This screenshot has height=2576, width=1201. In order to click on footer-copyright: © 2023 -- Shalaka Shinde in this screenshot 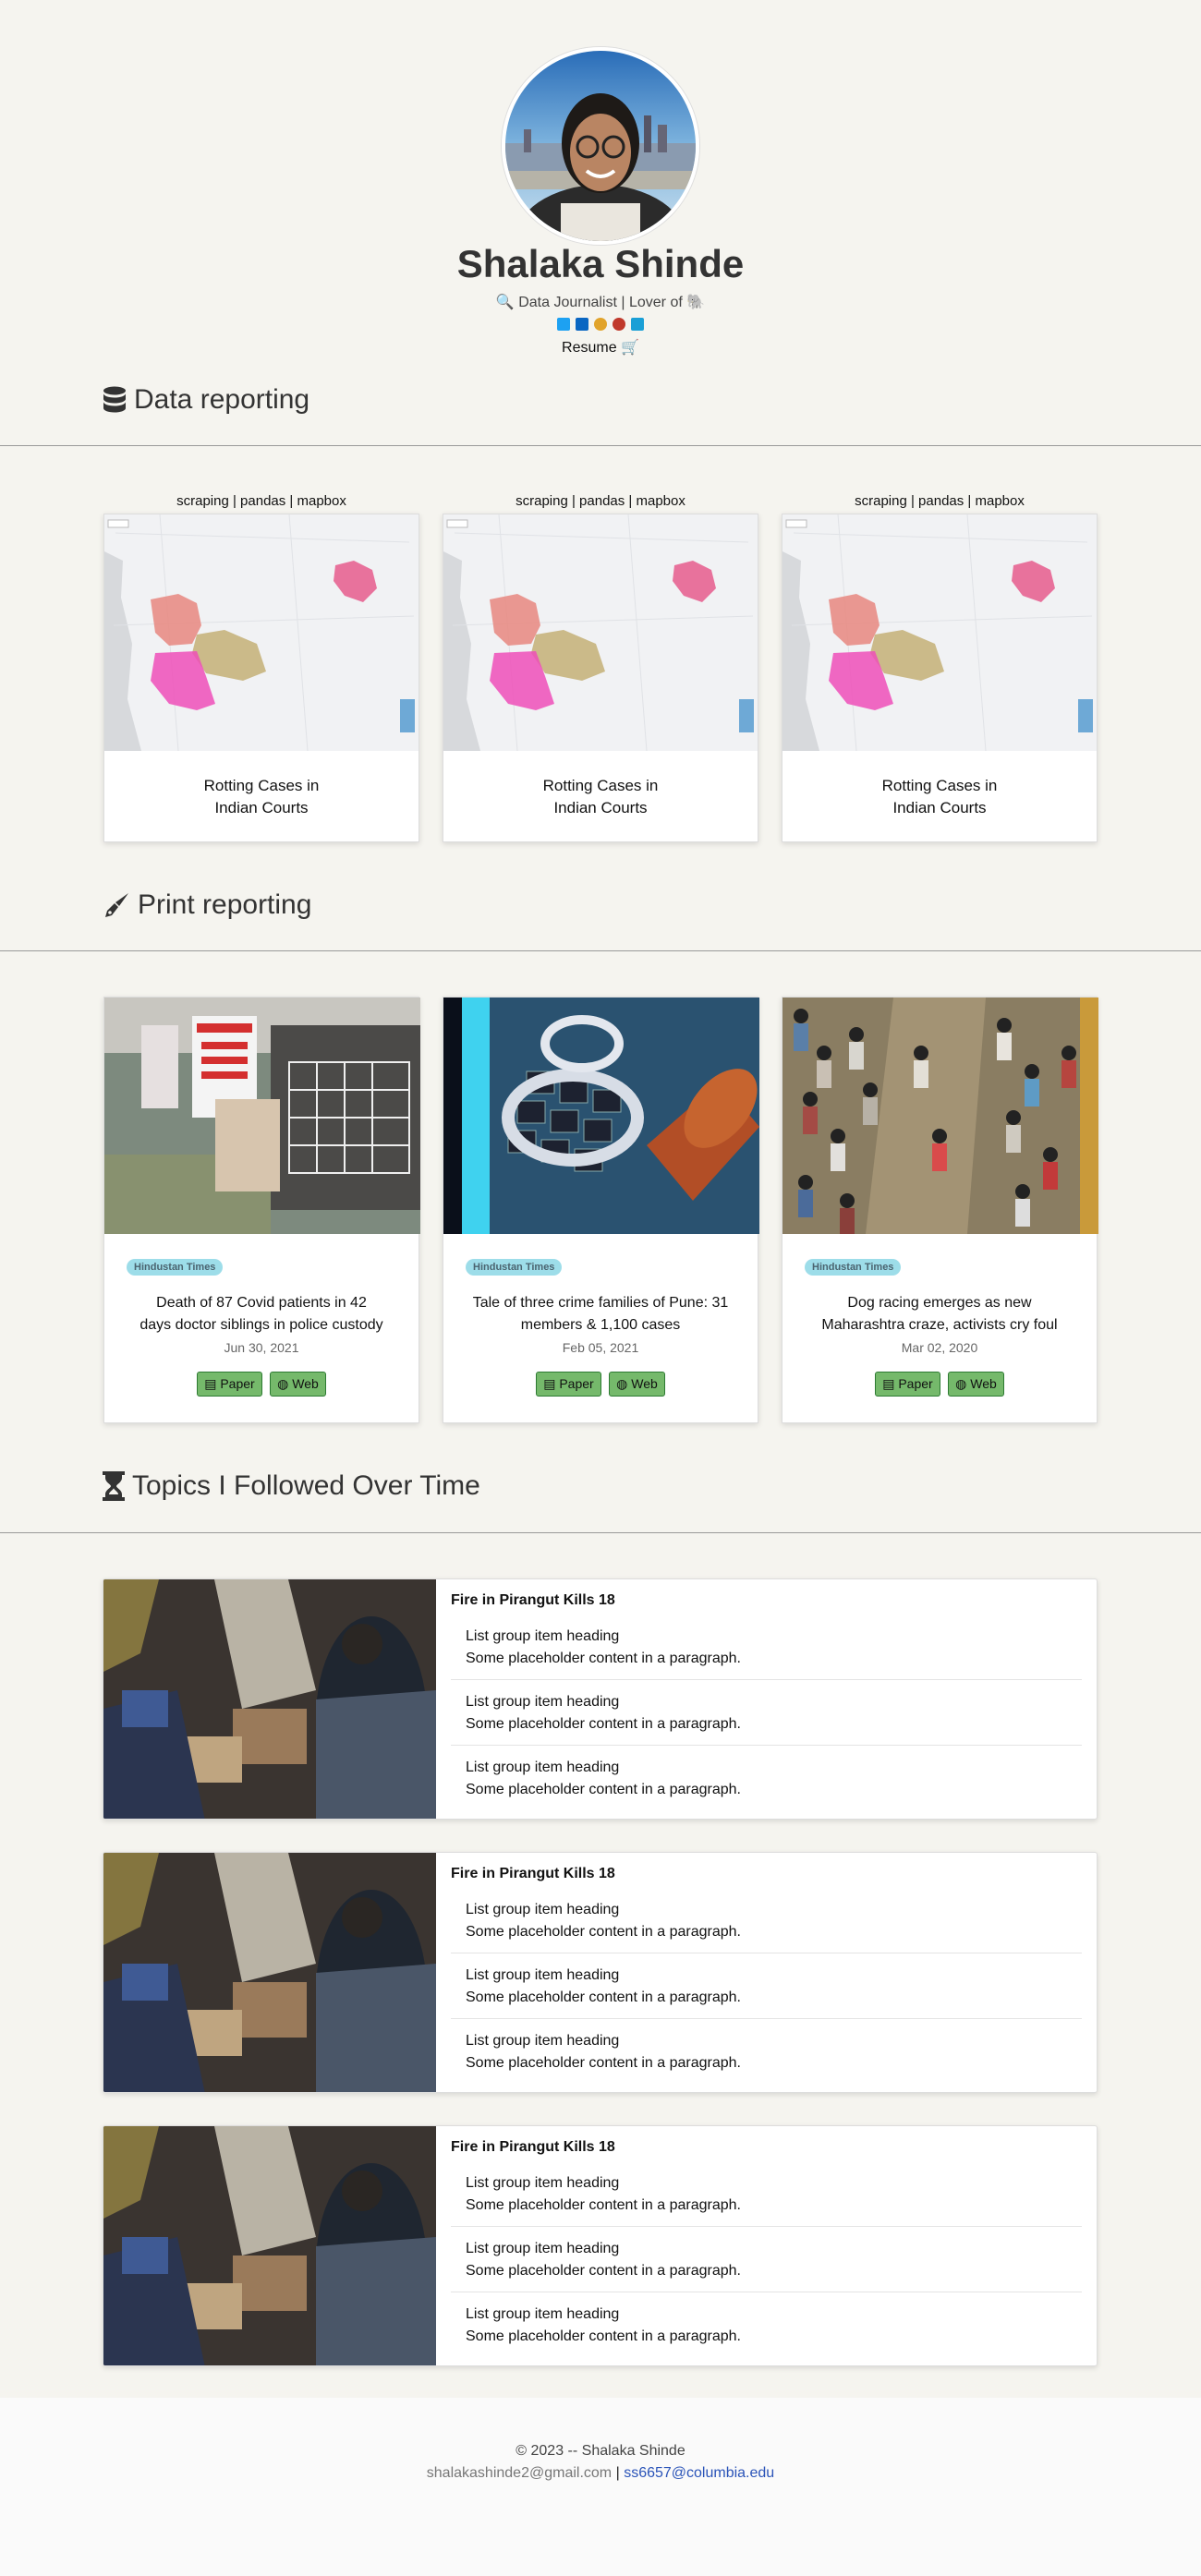, I will do `click(600, 2451)`.